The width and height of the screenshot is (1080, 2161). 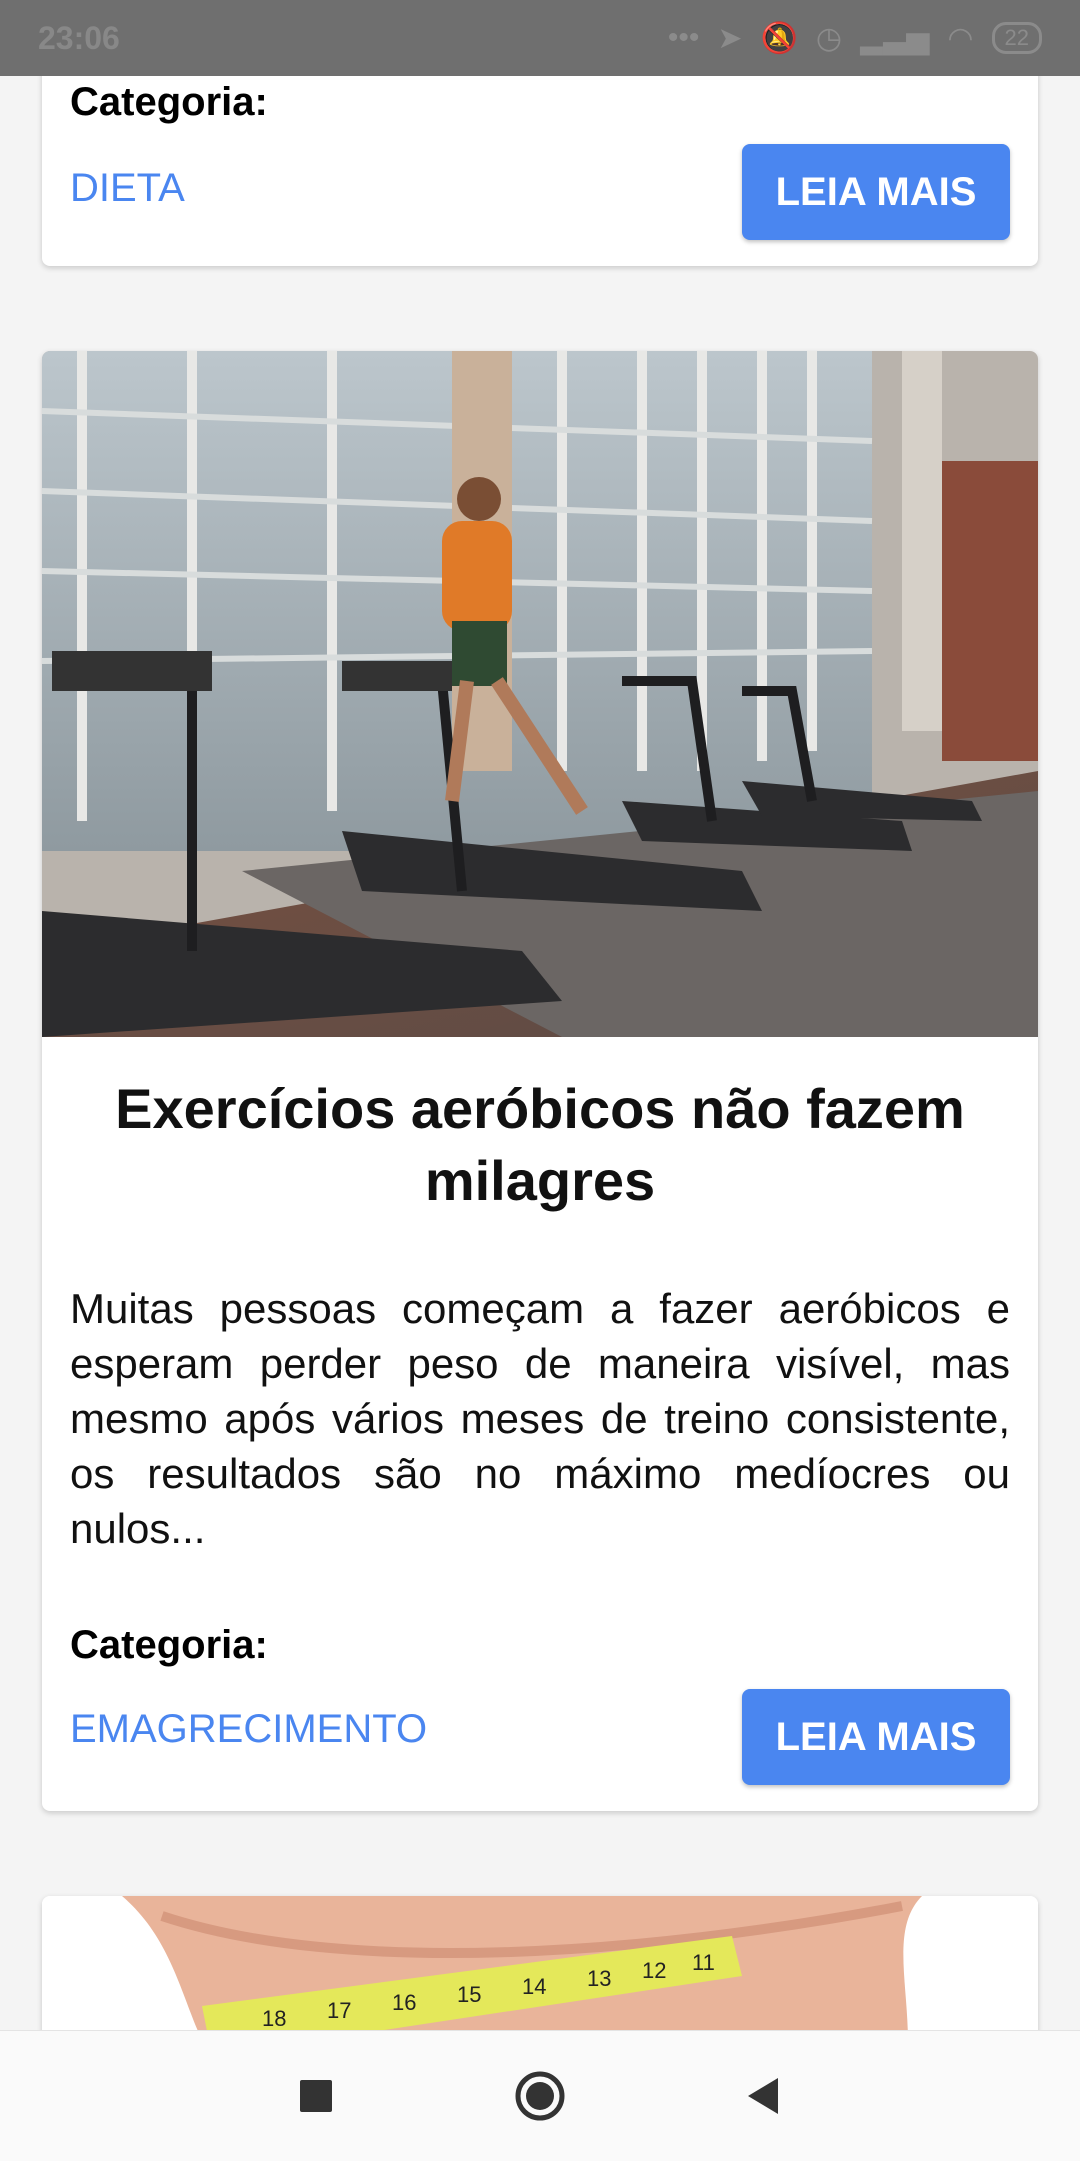 I want to click on mute-icon: 🔕, so click(x=779, y=38).